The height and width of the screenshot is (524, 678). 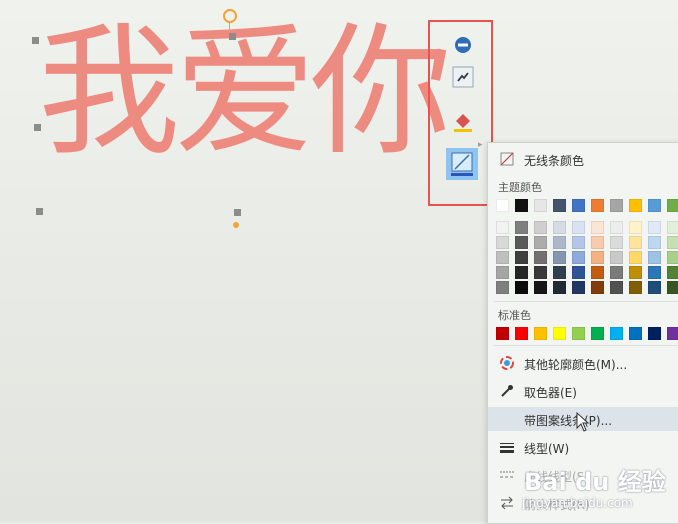 What do you see at coordinates (232, 36) in the screenshot?
I see `selection-handle-top-middle` at bounding box center [232, 36].